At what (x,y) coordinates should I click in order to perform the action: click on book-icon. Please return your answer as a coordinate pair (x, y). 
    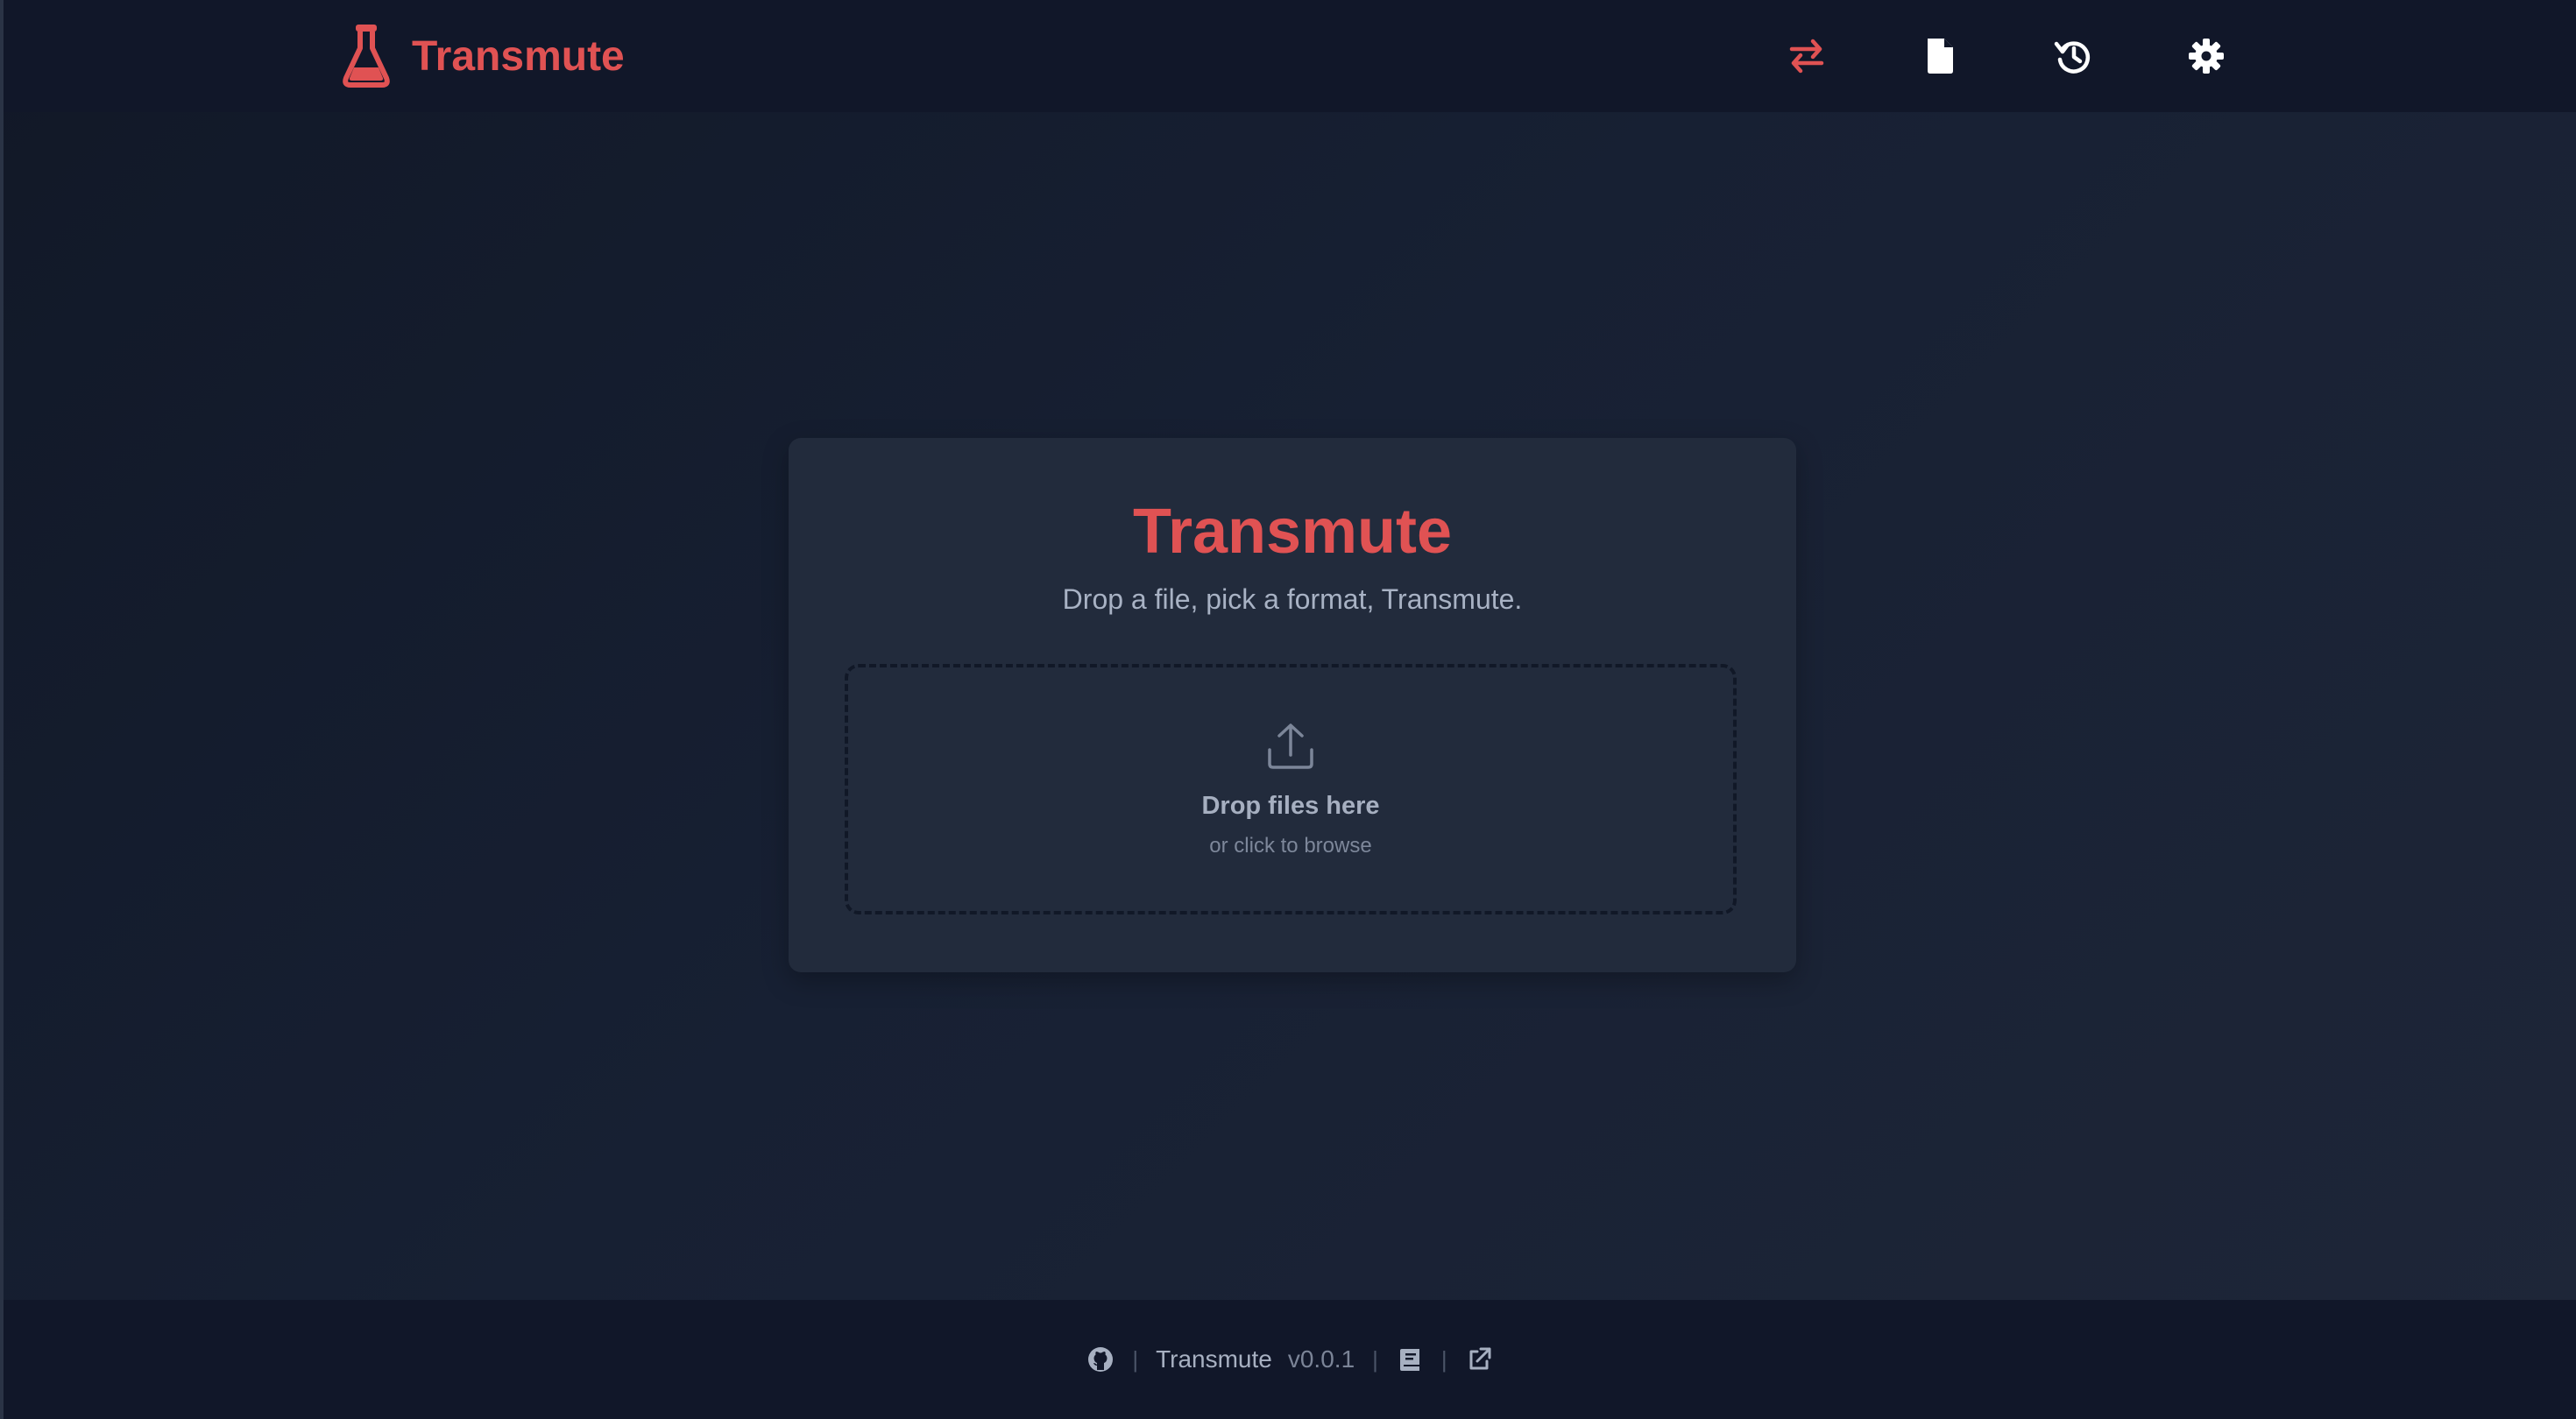
    Looking at the image, I should click on (1409, 1360).